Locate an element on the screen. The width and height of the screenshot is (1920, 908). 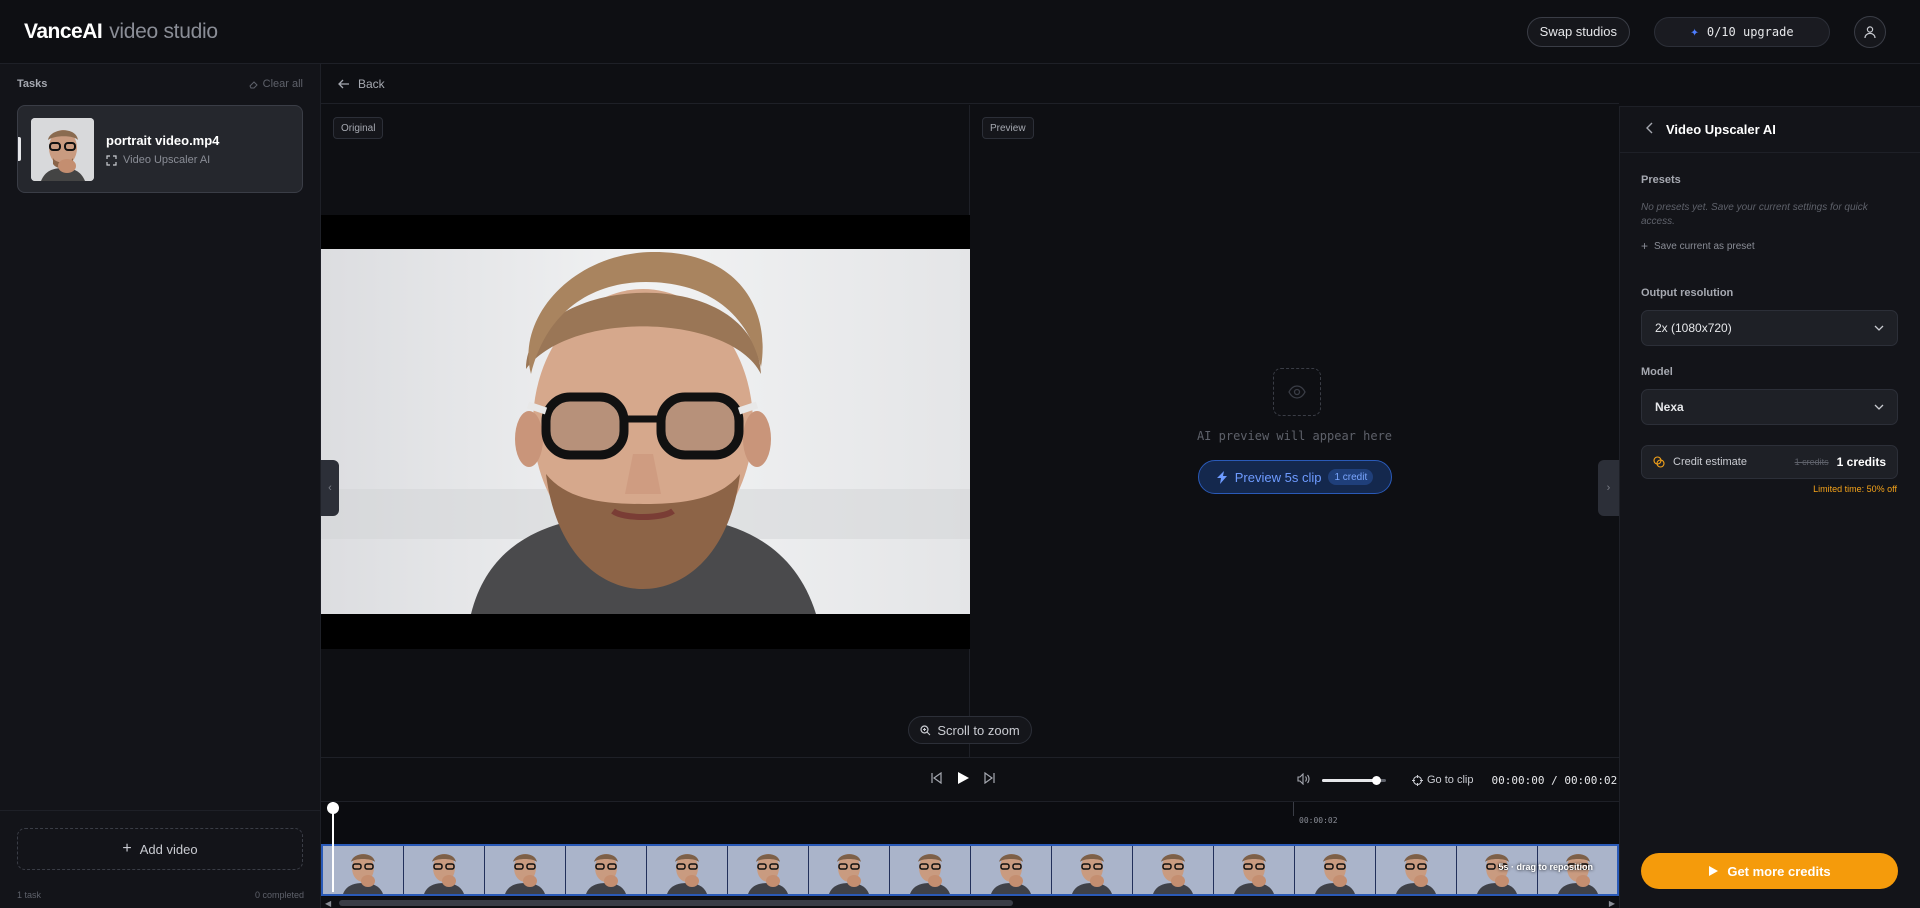
preview-placeholder is located at coordinates (1297, 392).